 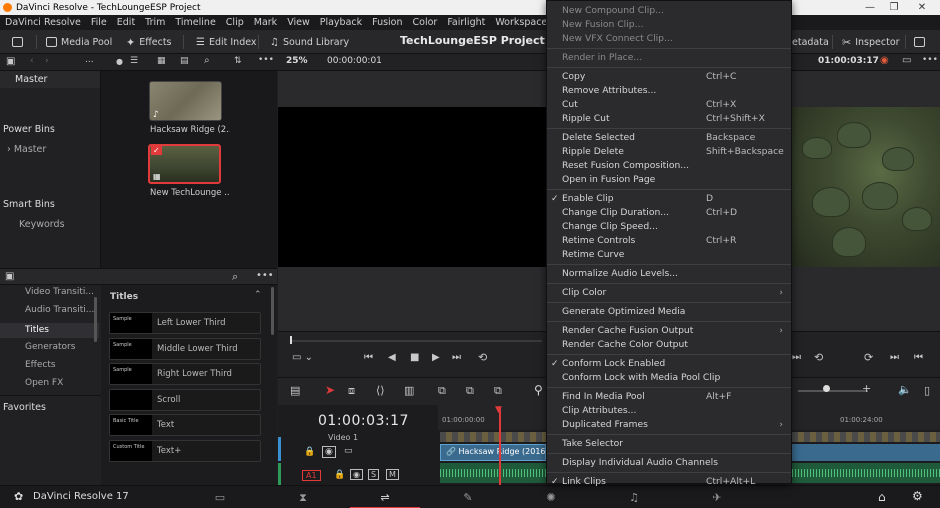 What do you see at coordinates (17, 42) in the screenshot?
I see `monitor-icon` at bounding box center [17, 42].